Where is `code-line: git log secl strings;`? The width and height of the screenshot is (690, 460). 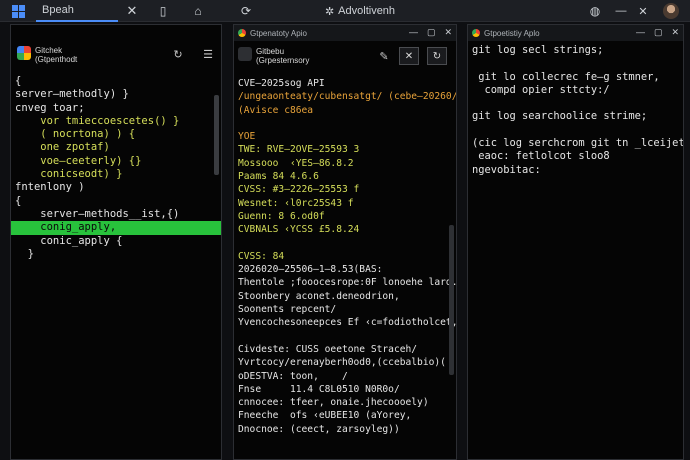
code-line: git log secl strings; is located at coordinates (538, 50).